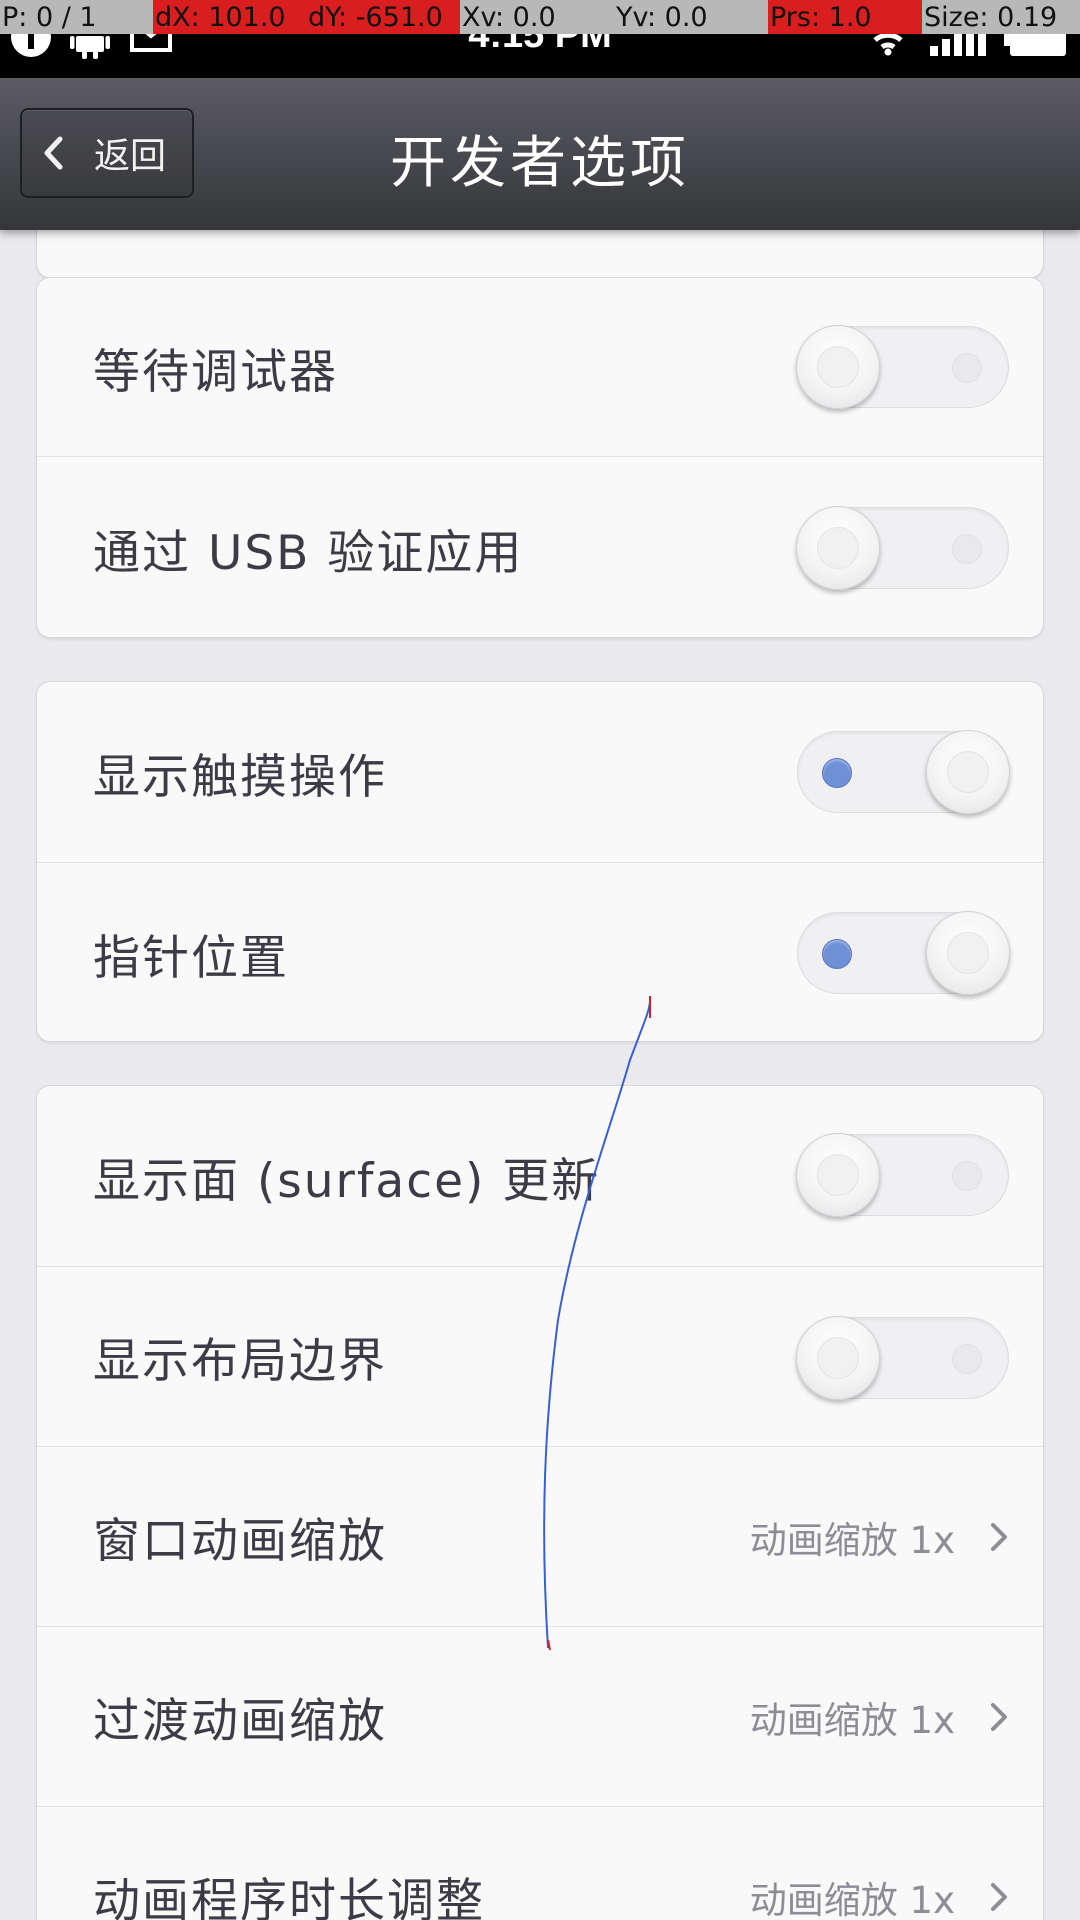 Image resolution: width=1080 pixels, height=1920 pixels. What do you see at coordinates (902, 548) in the screenshot?
I see `verify-apps-usb-toggle` at bounding box center [902, 548].